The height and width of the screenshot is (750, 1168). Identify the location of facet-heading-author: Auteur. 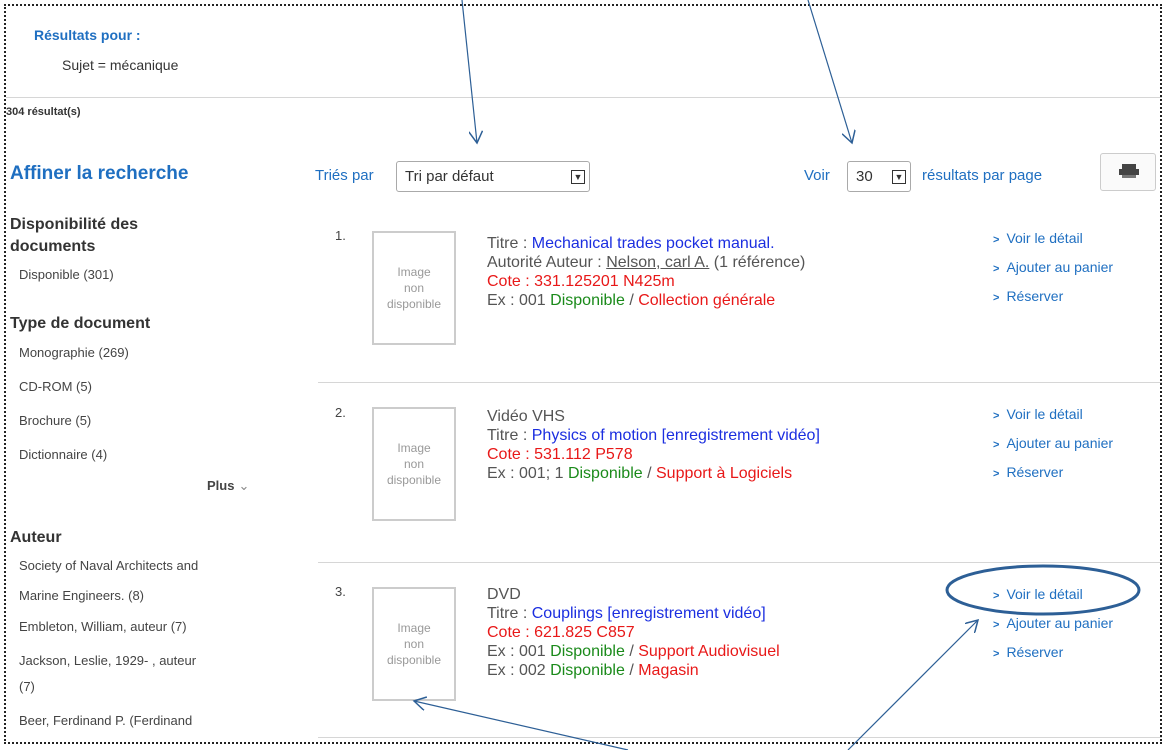
(36, 537).